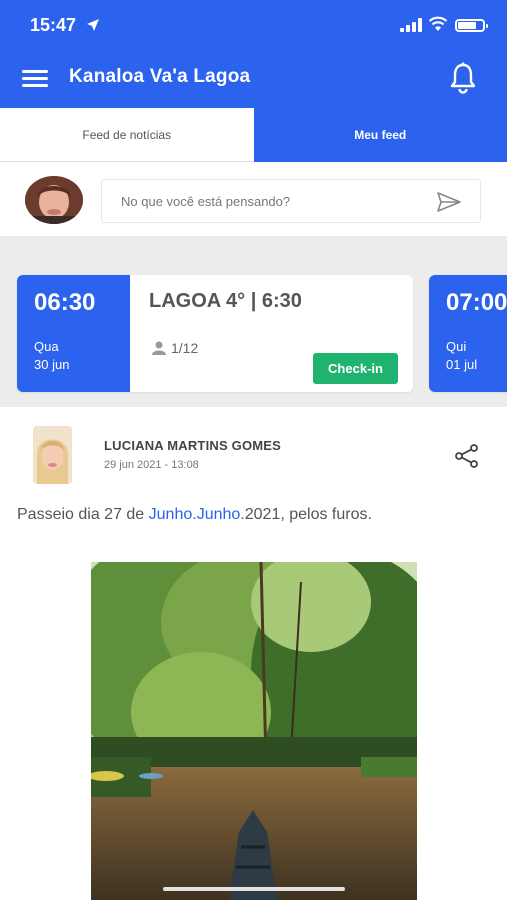  I want to click on author-avatar, so click(52, 455).